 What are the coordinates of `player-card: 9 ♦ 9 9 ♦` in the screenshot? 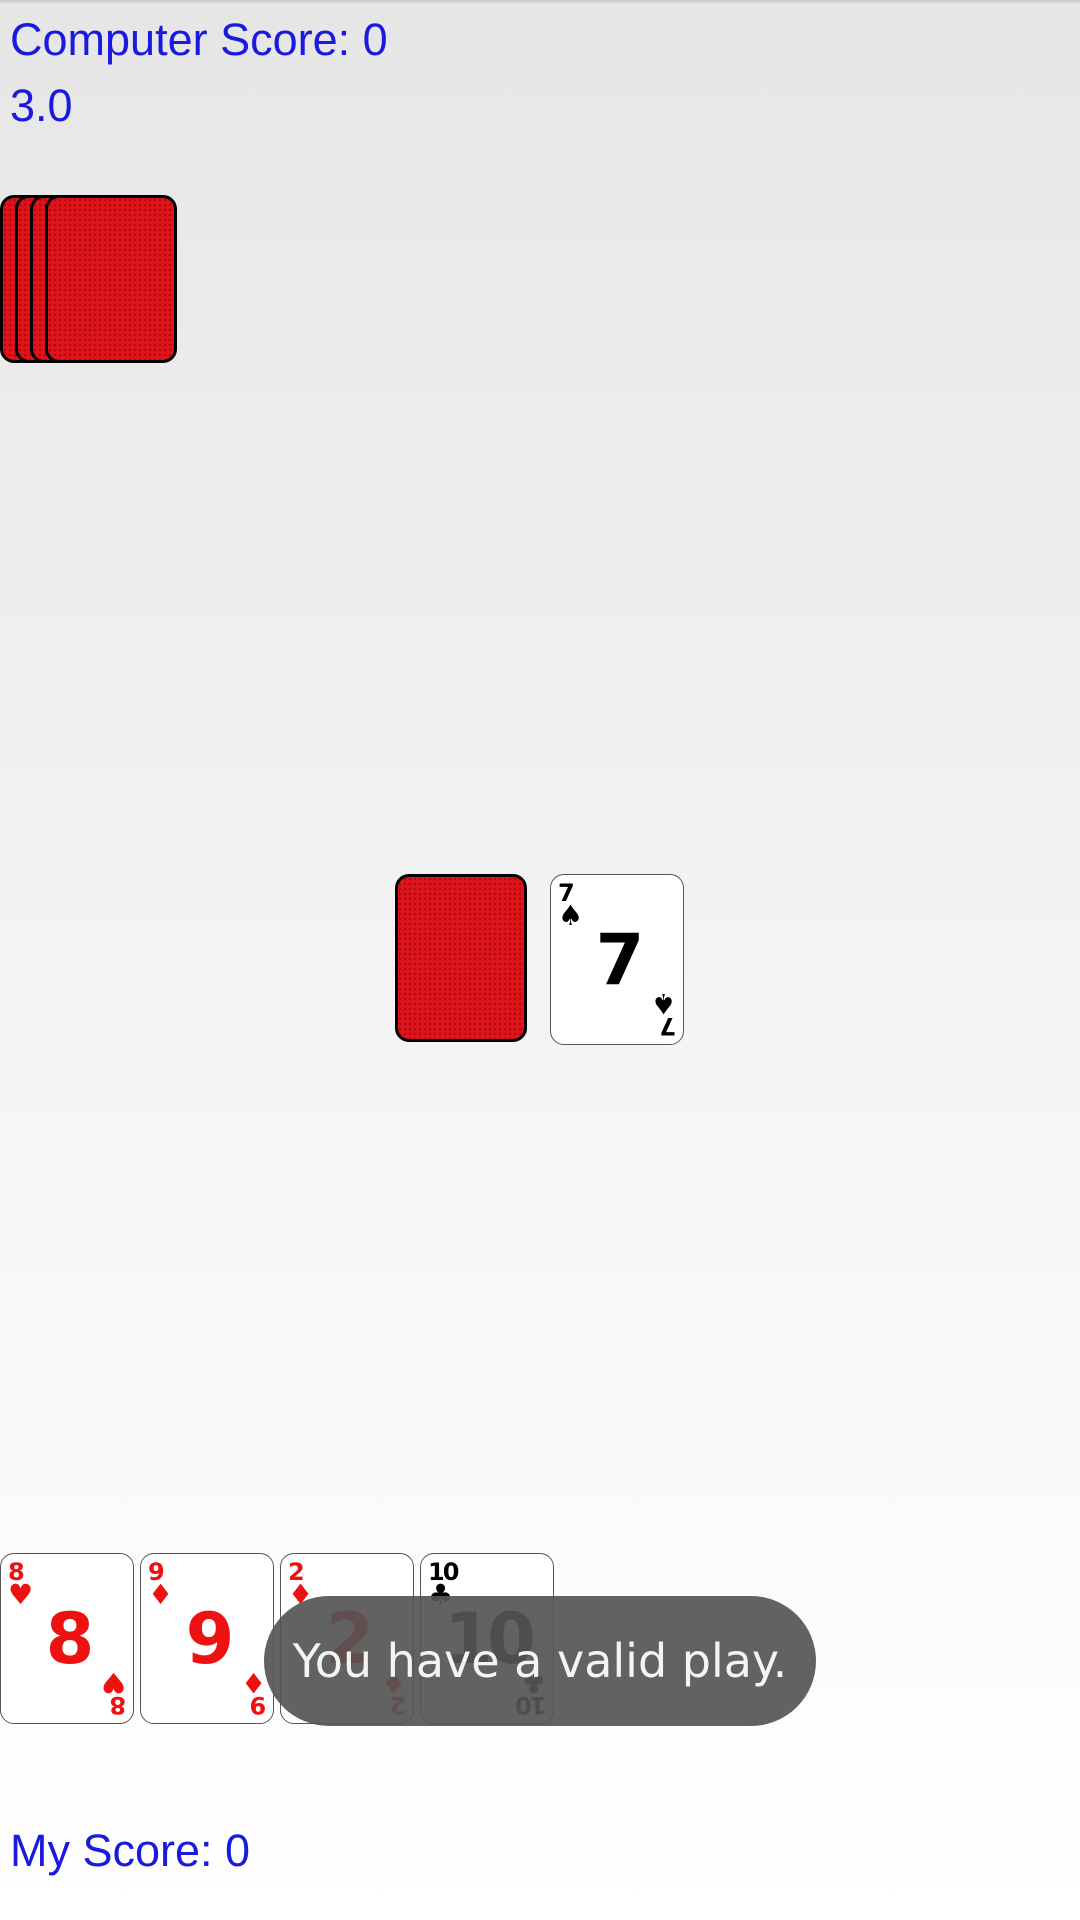 It's located at (207, 1638).